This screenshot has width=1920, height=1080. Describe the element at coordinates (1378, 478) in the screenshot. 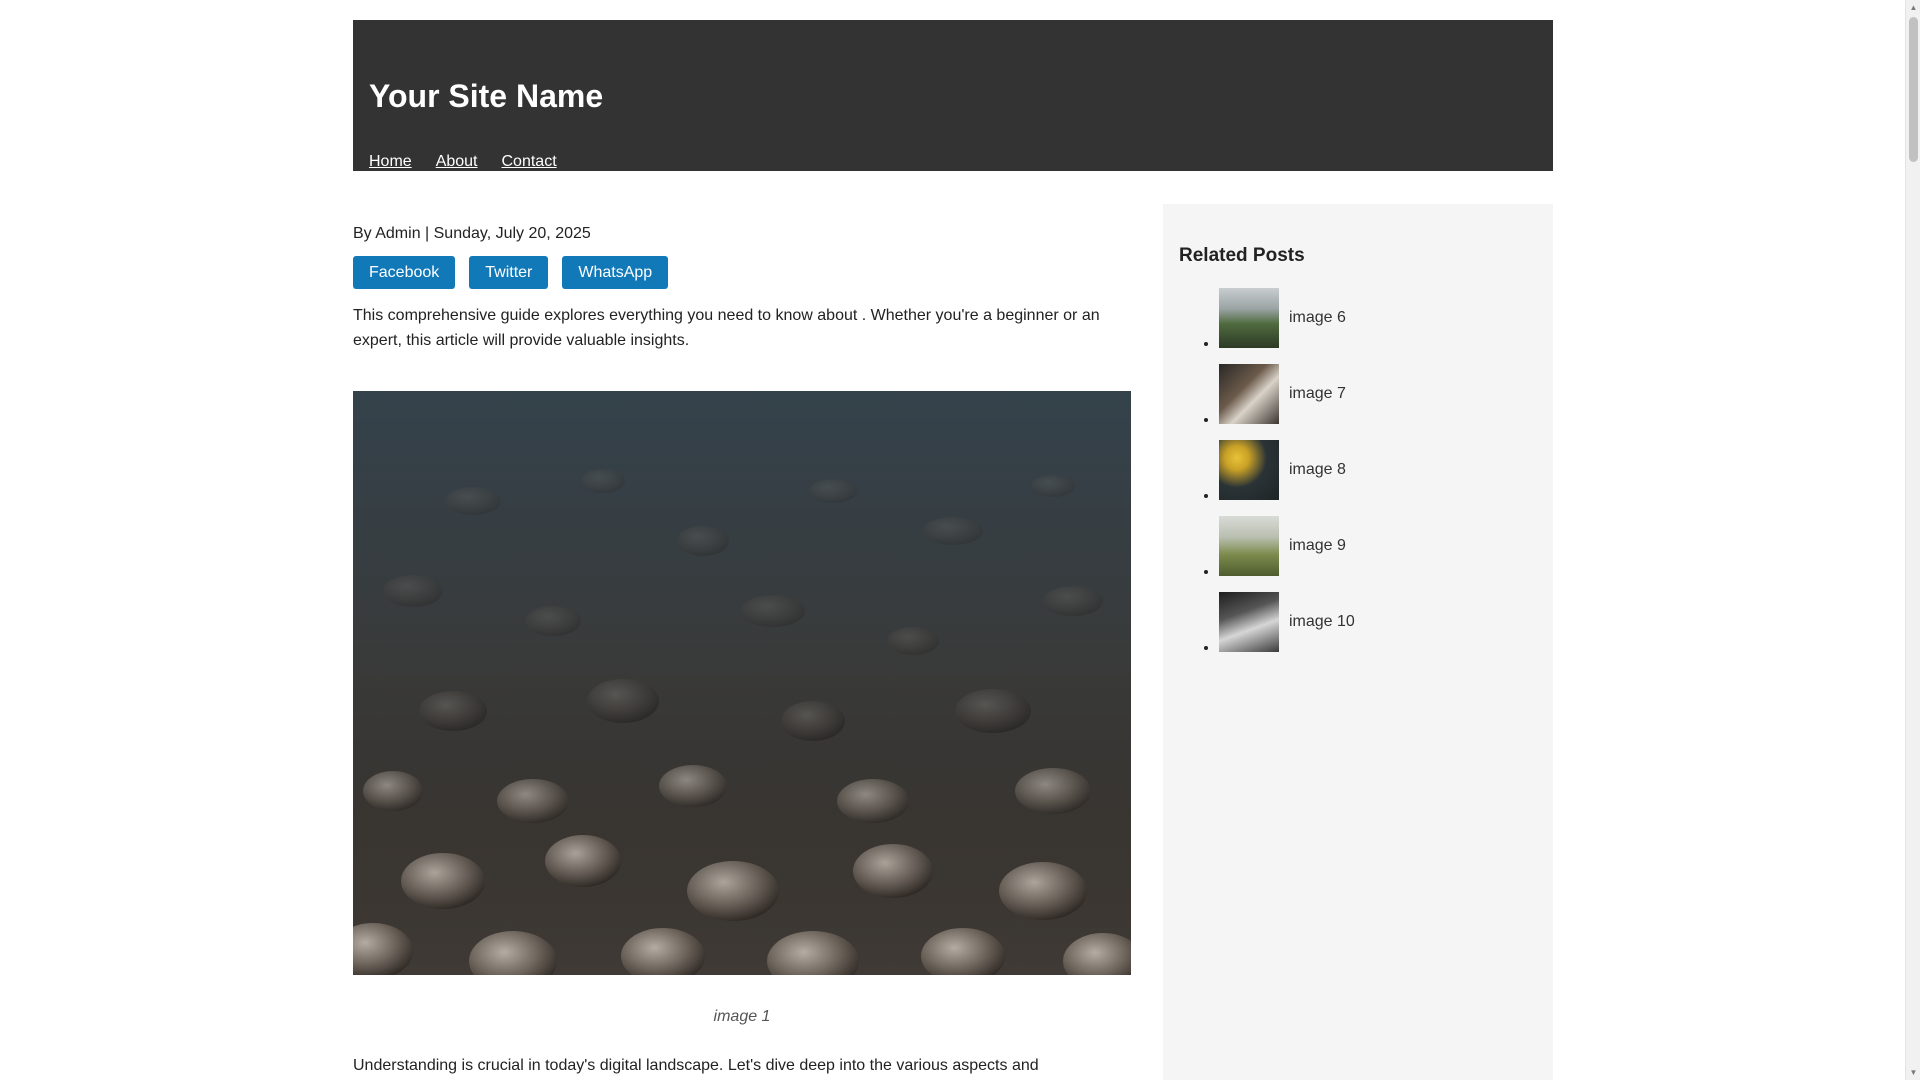

I see `related-post-item: image 8` at that location.